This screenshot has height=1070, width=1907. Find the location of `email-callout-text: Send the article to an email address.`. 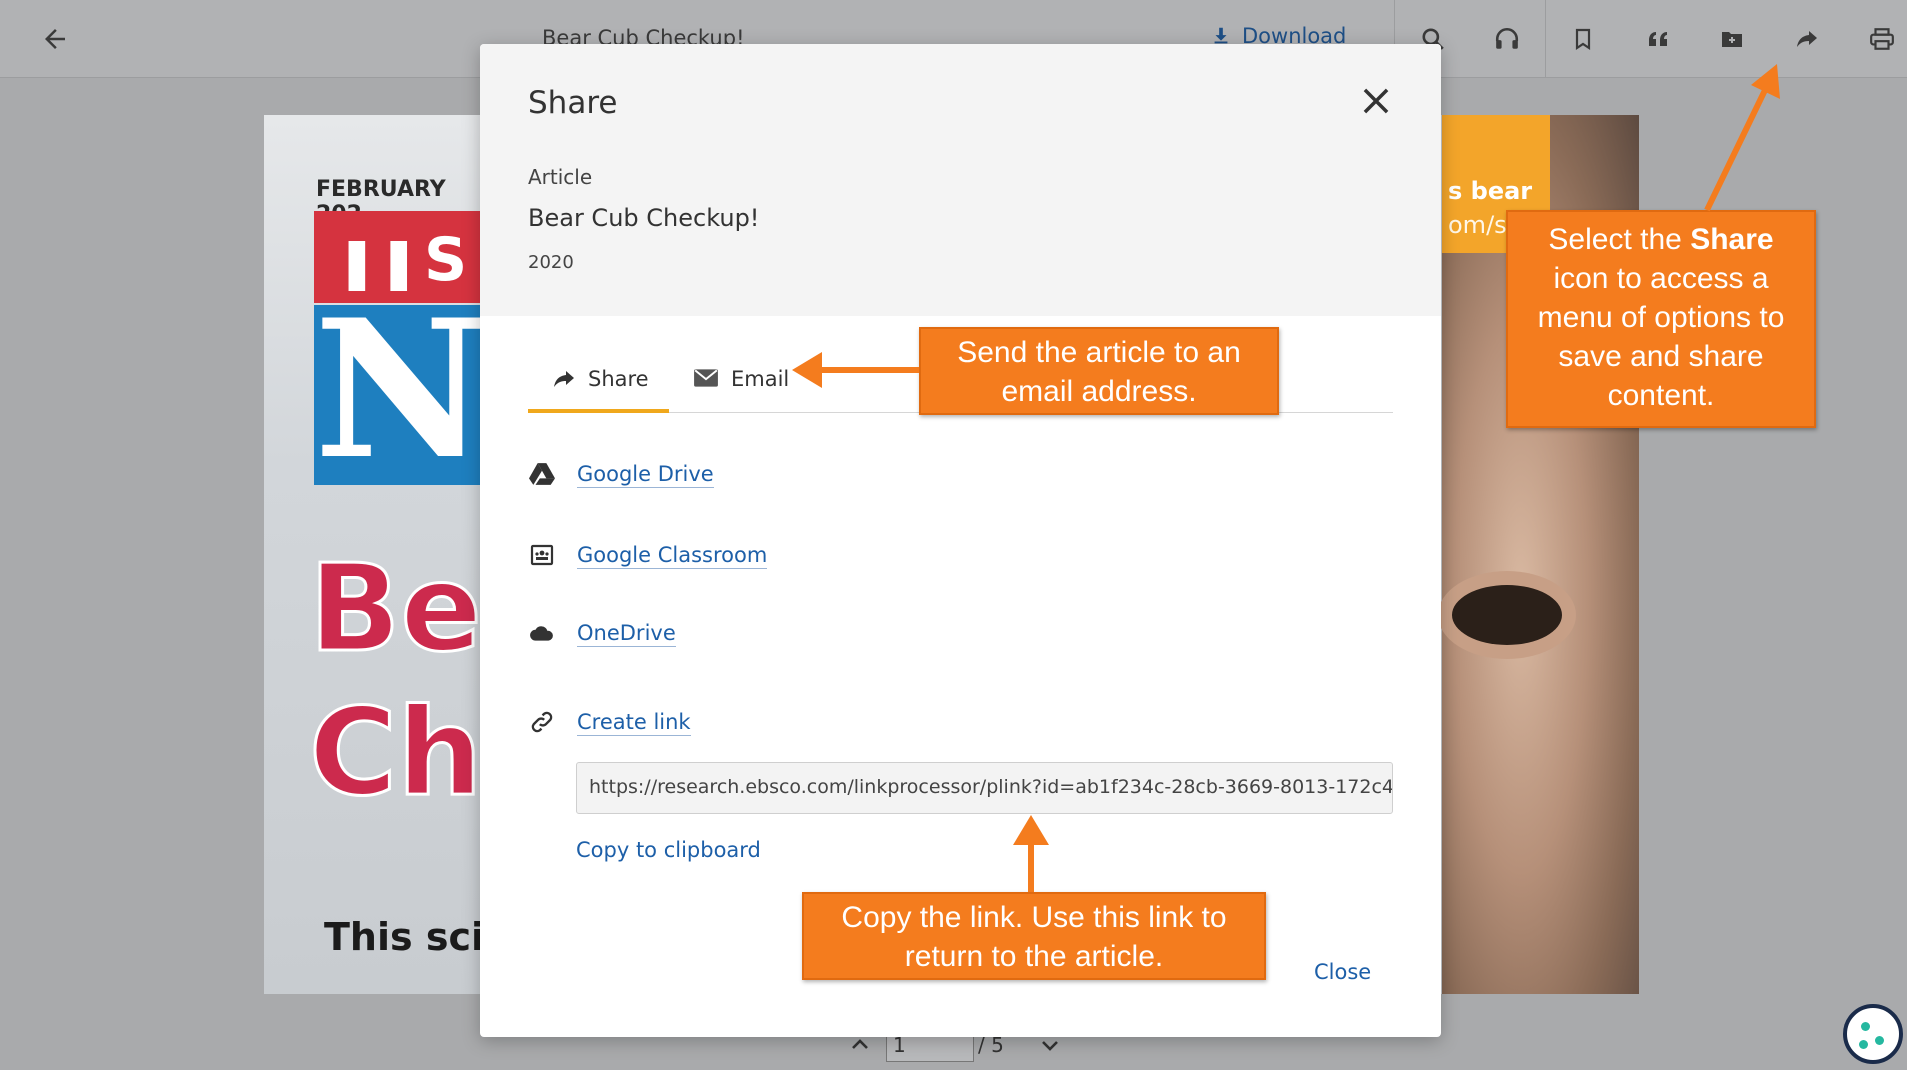

email-callout-text: Send the article to an email address. is located at coordinates (1099, 372).